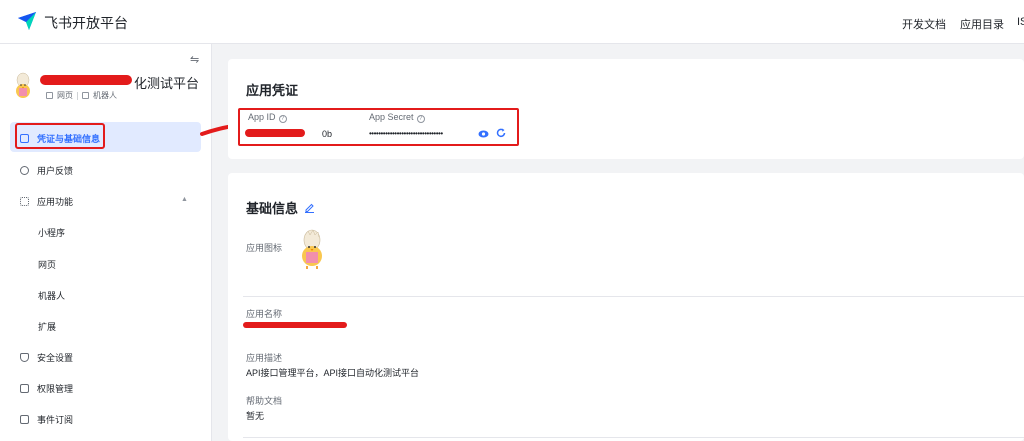 Image resolution: width=1024 pixels, height=441 pixels. What do you see at coordinates (51, 232) in the screenshot?
I see `sidebar-item-miniprogram: 小程序` at bounding box center [51, 232].